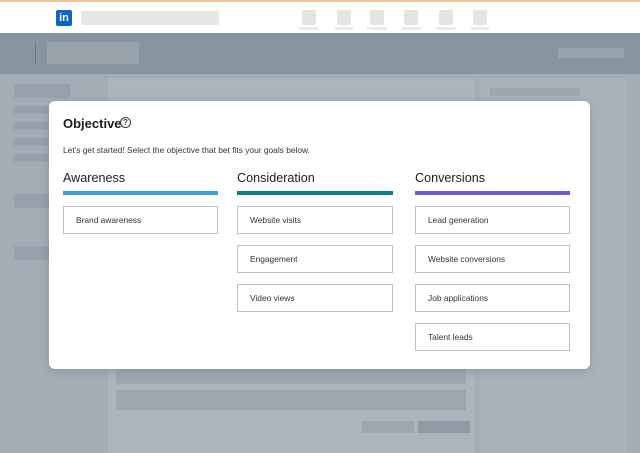  I want to click on option-video-views: Video views, so click(315, 298).